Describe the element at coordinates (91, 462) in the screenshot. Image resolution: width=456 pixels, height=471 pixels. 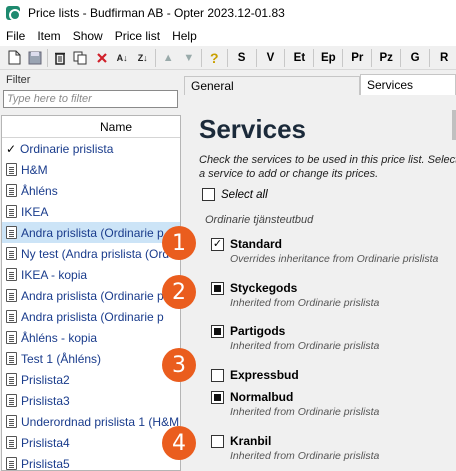
I see `list-item: Prislista5` at that location.